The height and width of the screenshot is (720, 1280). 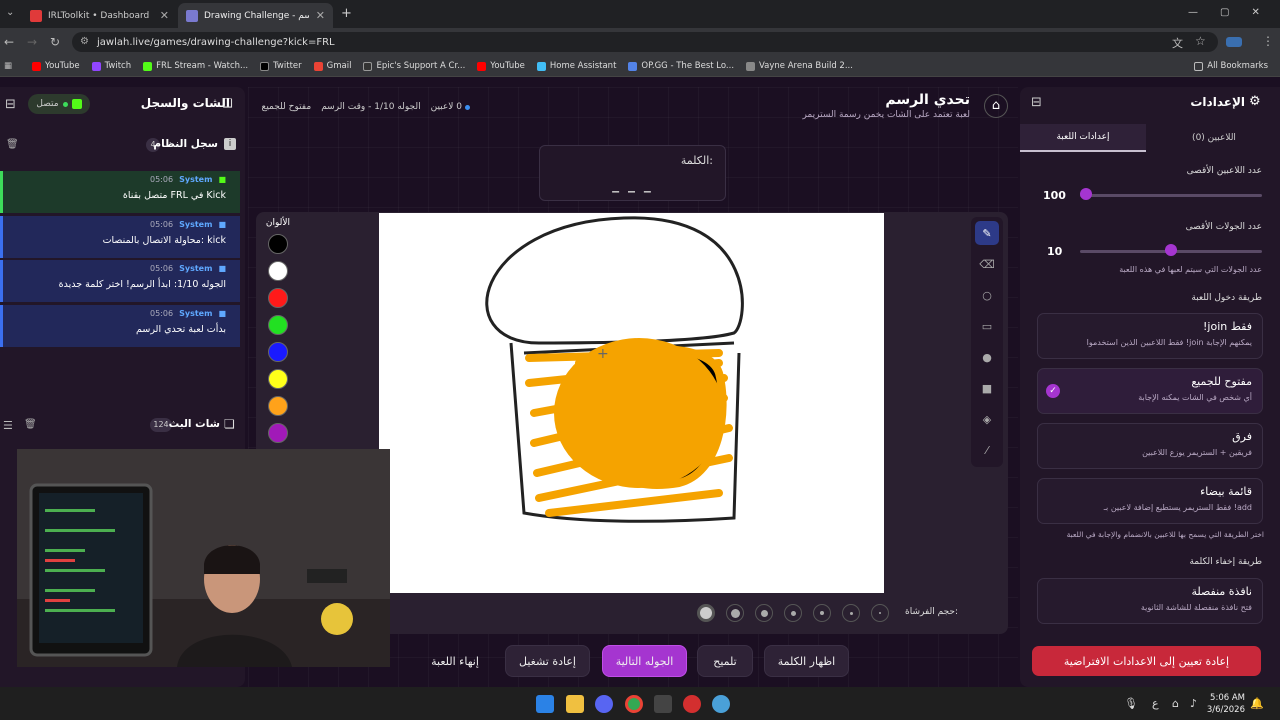 What do you see at coordinates (1224, 12) in the screenshot?
I see `maximize-icon: ▢` at bounding box center [1224, 12].